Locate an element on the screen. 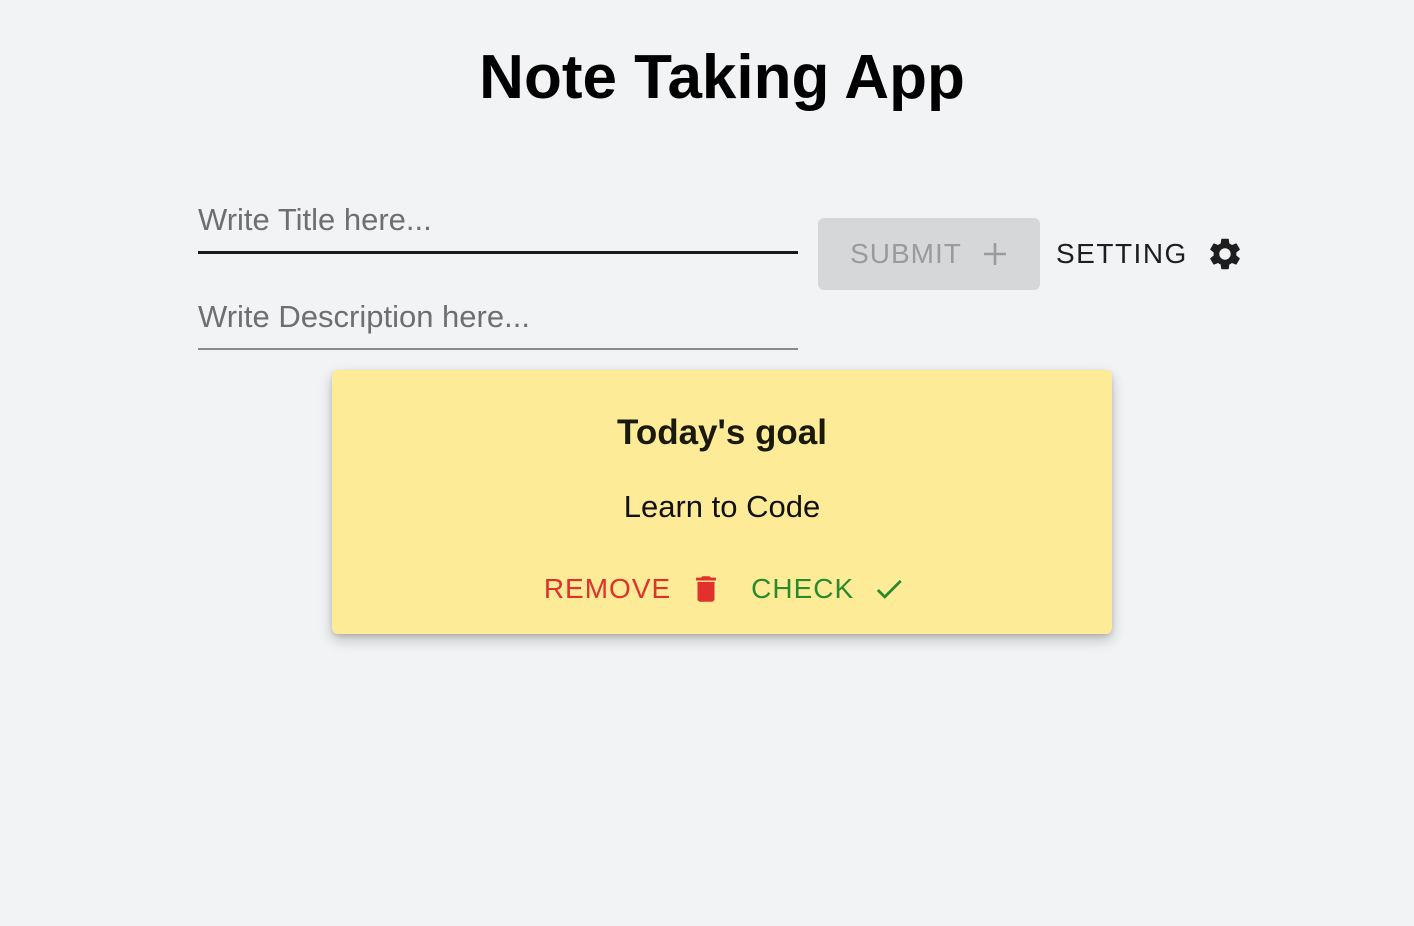 The image size is (1414, 926). description-field is located at coordinates (498, 323).